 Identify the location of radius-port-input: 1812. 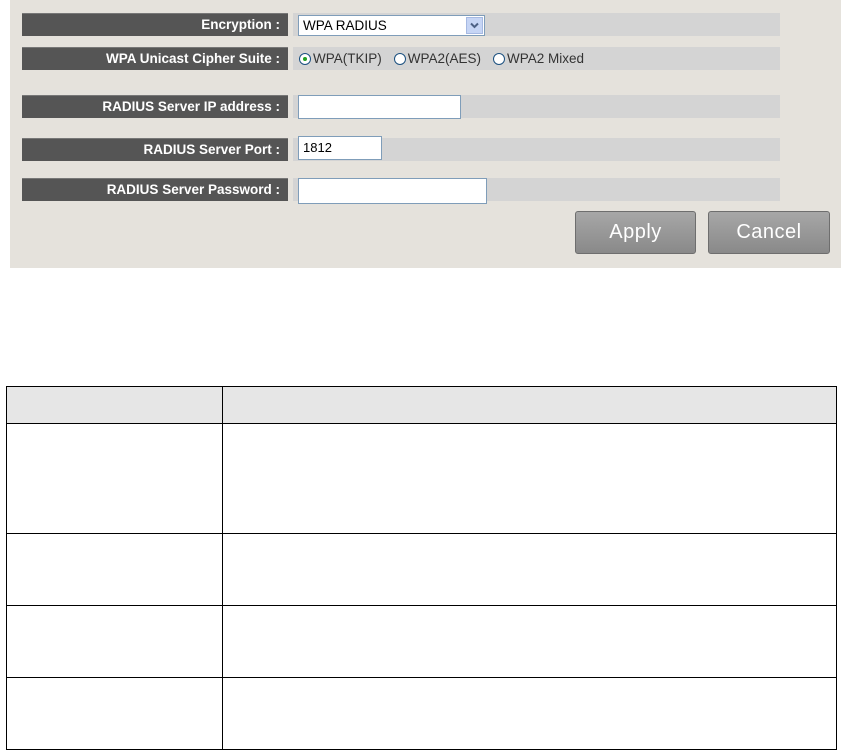
(340, 148).